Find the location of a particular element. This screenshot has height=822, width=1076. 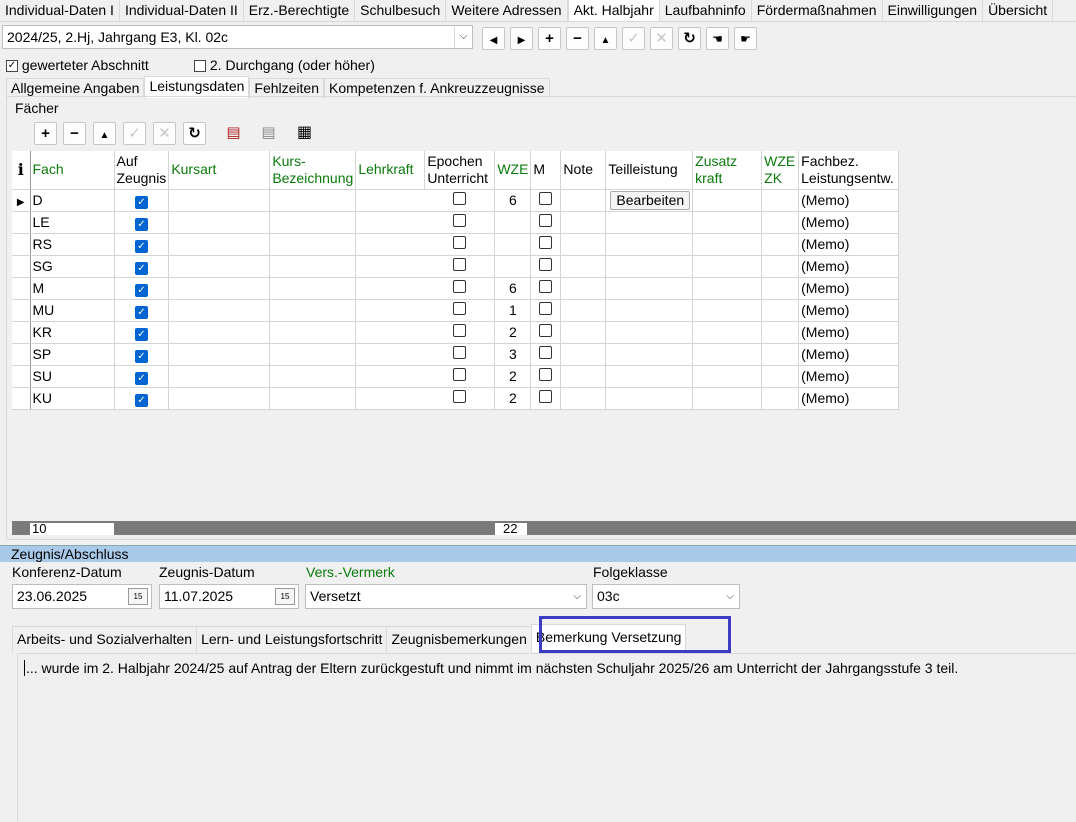

tab-erz-berechtigte: Erz.-Berechtigte is located at coordinates (300, 10).